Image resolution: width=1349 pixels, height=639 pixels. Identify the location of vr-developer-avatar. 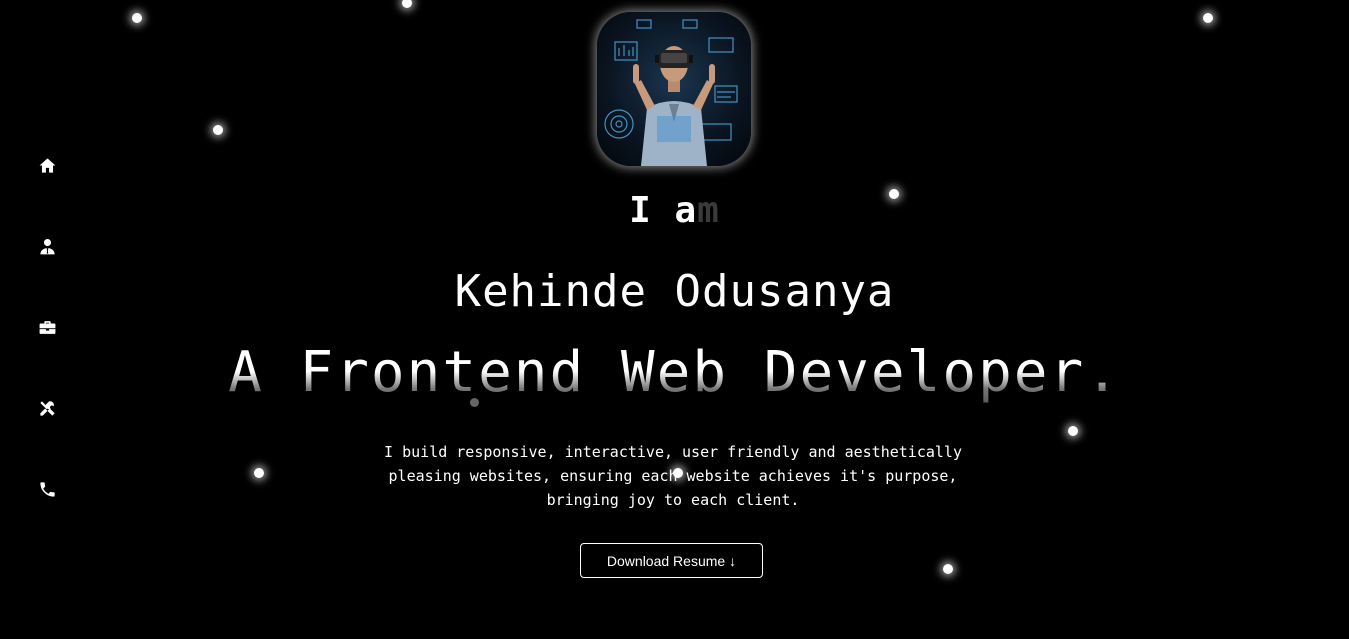
(671, 92).